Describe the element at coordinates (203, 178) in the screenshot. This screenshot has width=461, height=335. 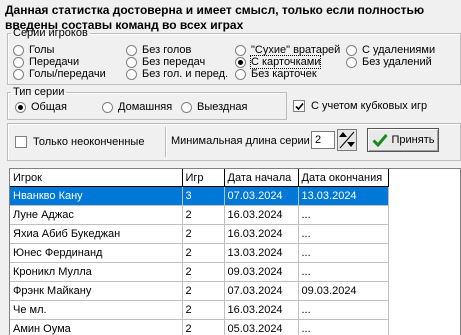
I see `col-games: Игр` at that location.